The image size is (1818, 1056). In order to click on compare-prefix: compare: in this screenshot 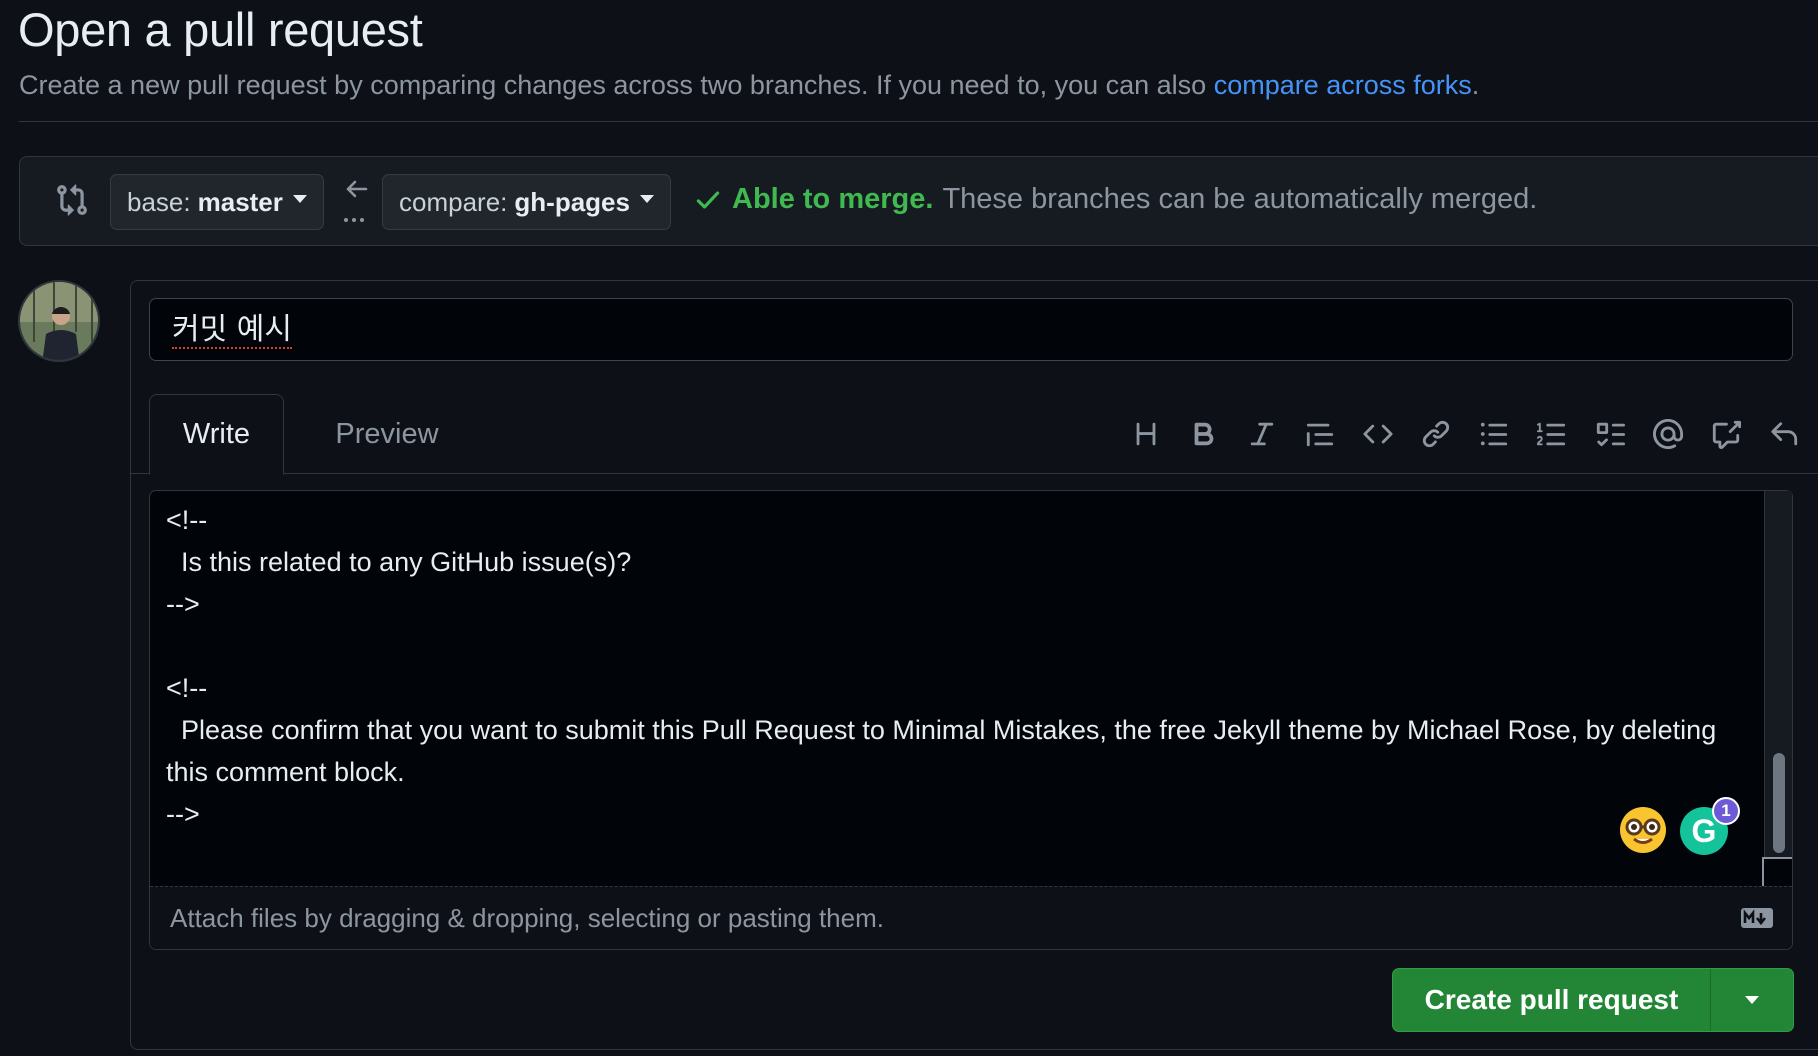, I will do `click(453, 201)`.